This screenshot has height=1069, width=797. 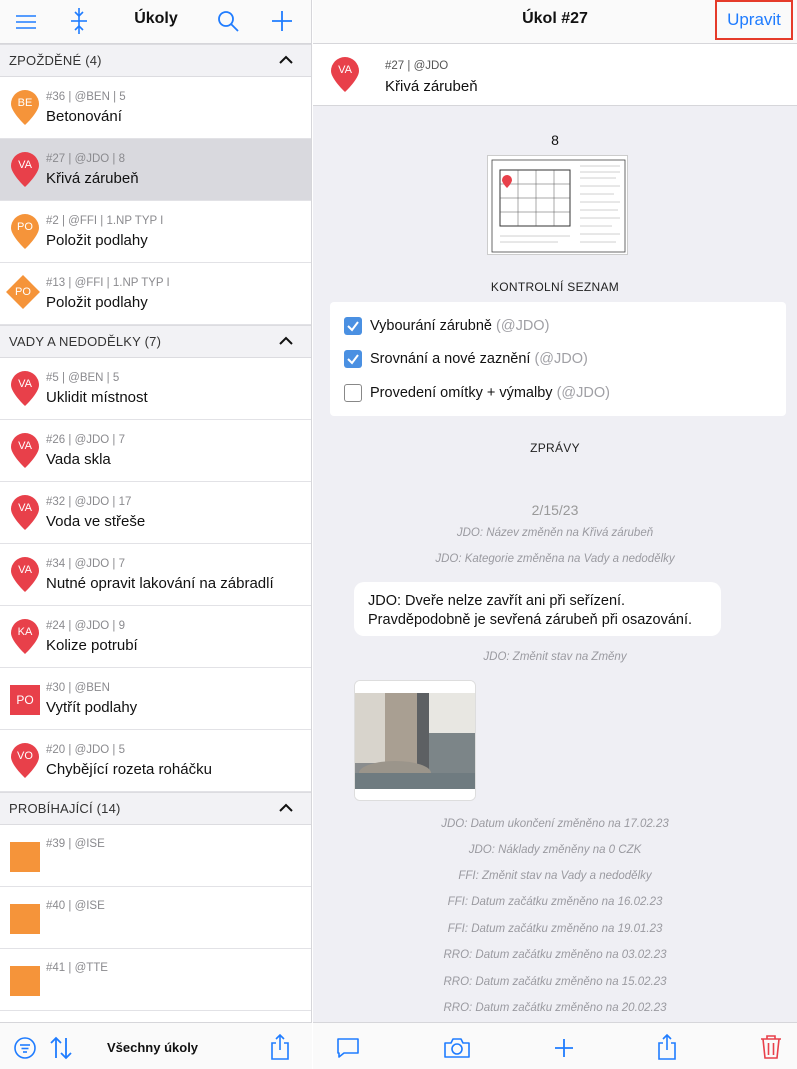 I want to click on list-item: BE #36 | @BEN | 5 Betonování, so click(x=155, y=108).